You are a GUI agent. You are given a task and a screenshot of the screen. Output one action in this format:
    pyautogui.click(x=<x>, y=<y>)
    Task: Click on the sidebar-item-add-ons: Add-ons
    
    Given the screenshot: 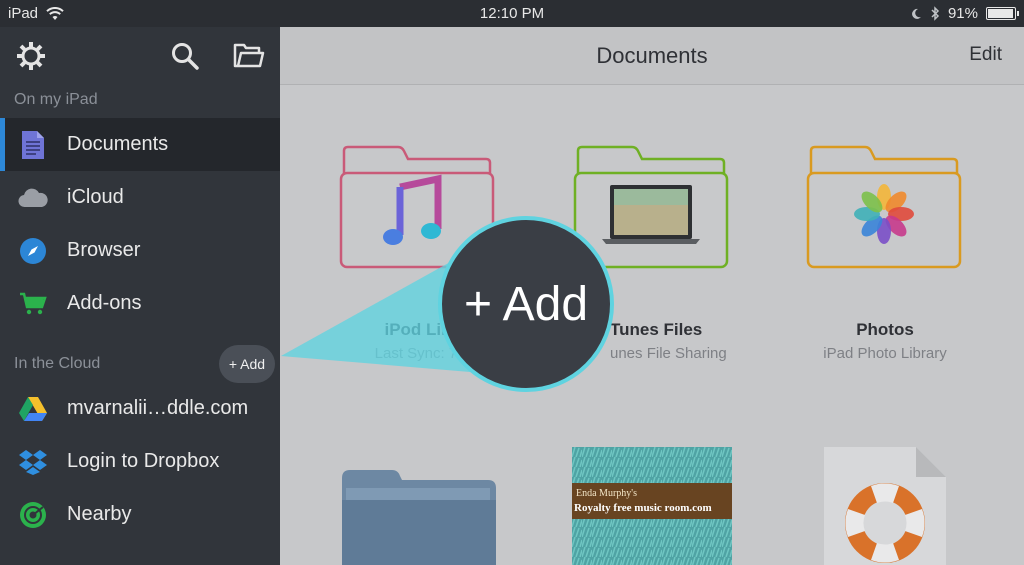 What is the action you would take?
    pyautogui.click(x=140, y=303)
    